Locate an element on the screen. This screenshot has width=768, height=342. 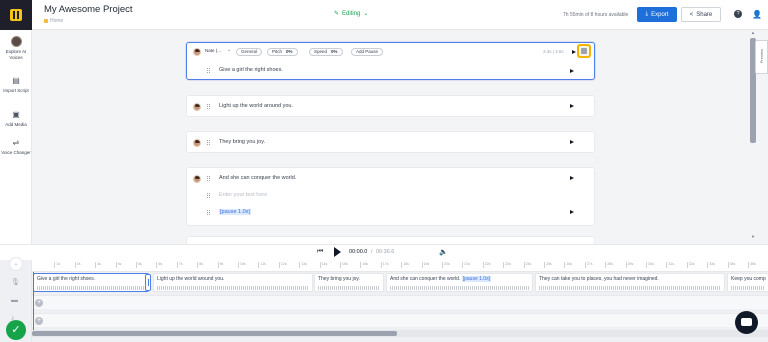
add-music-icon: + is located at coordinates (39, 321).